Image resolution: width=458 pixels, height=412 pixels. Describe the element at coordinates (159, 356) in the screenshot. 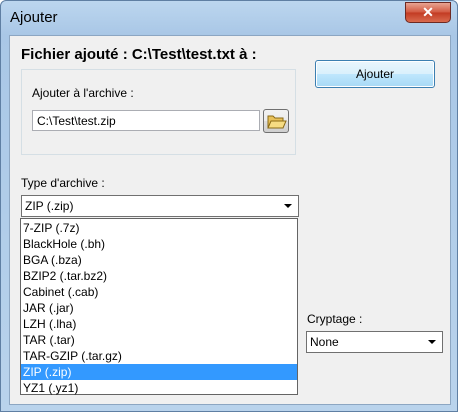

I see `archive-type-option: TAR-GZIP (.tar.gz)` at that location.